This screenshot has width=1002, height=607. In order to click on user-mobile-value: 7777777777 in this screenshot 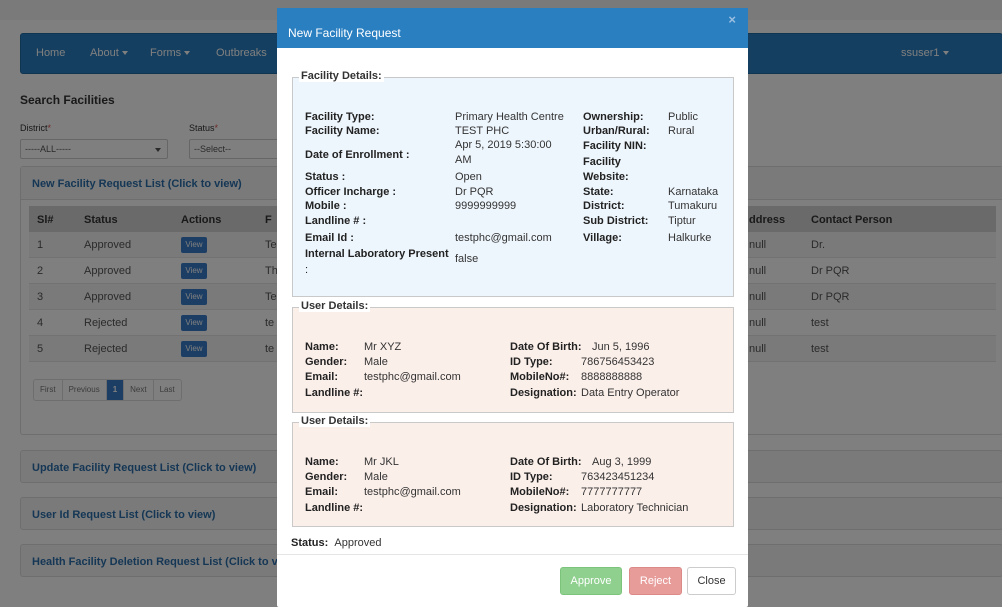, I will do `click(612, 492)`.